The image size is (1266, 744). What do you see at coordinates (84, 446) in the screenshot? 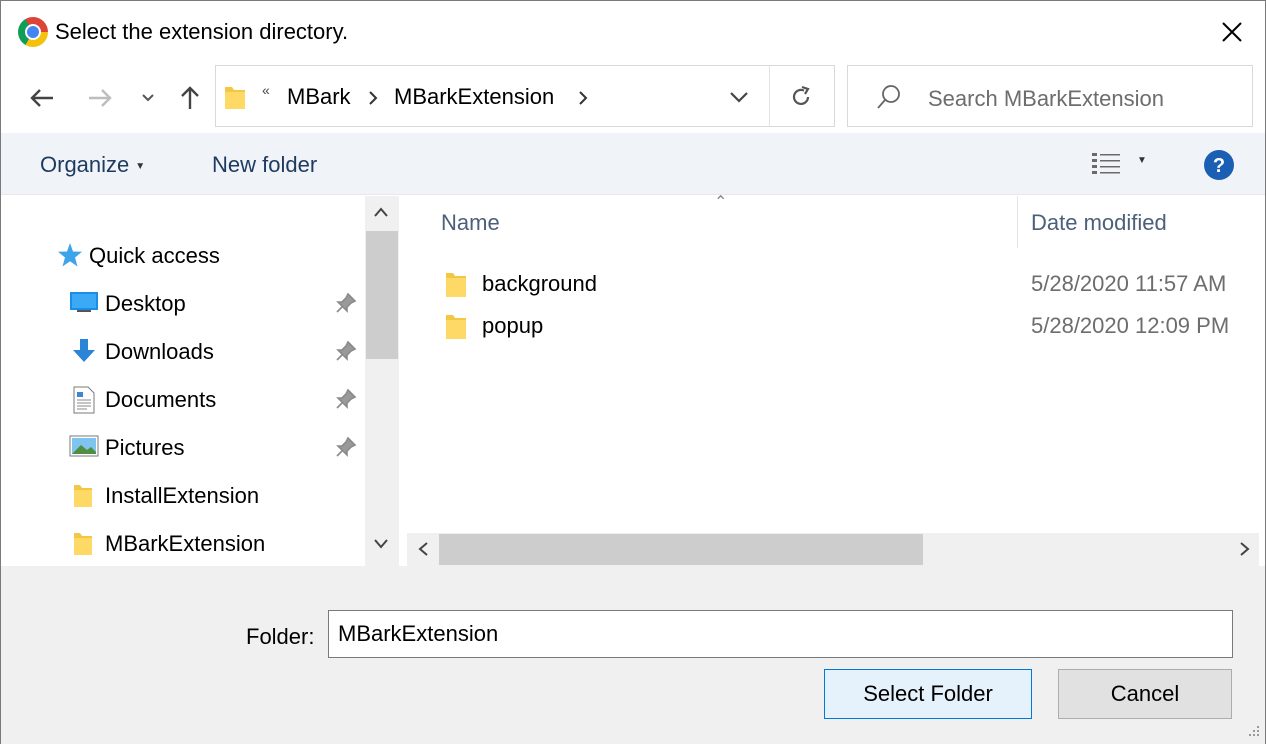
I see `pictures-icon` at bounding box center [84, 446].